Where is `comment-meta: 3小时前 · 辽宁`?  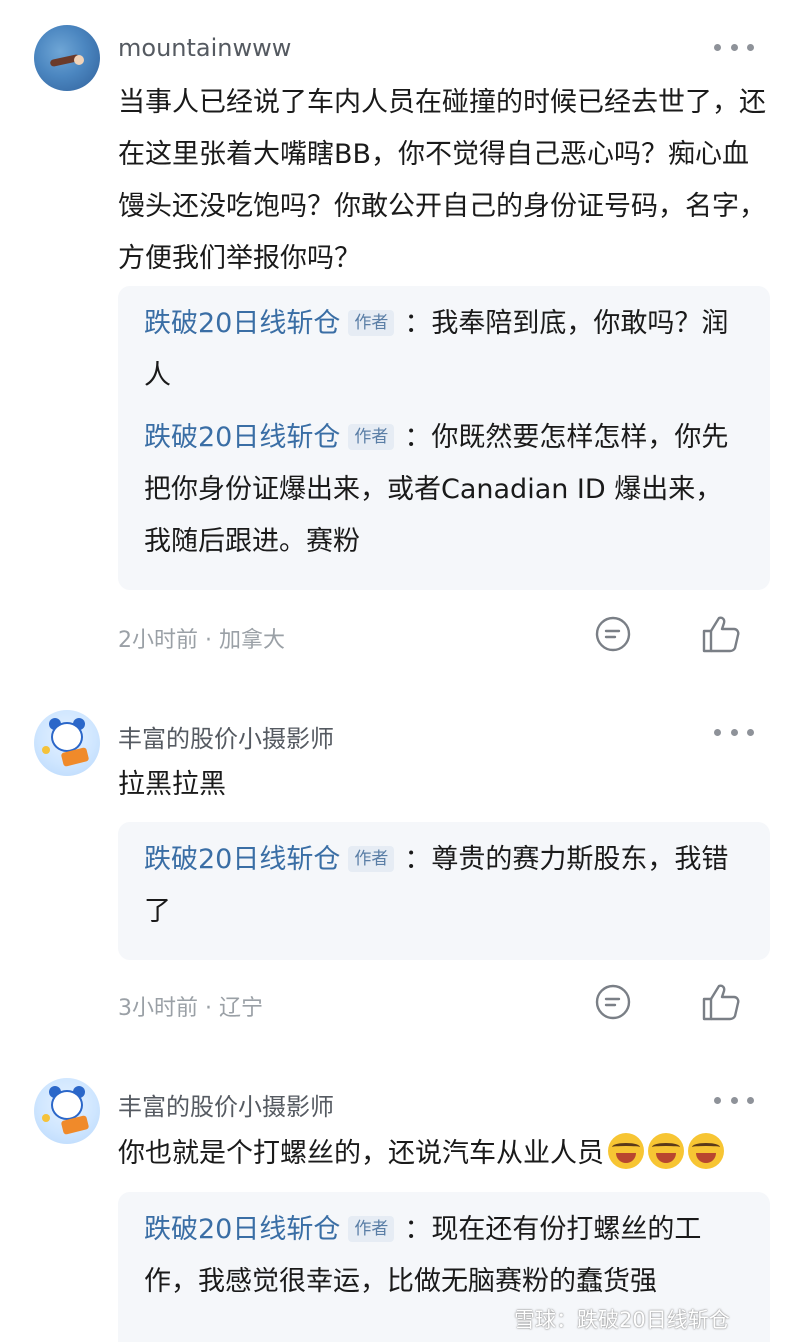 comment-meta: 3小时前 · 辽宁 is located at coordinates (190, 1008).